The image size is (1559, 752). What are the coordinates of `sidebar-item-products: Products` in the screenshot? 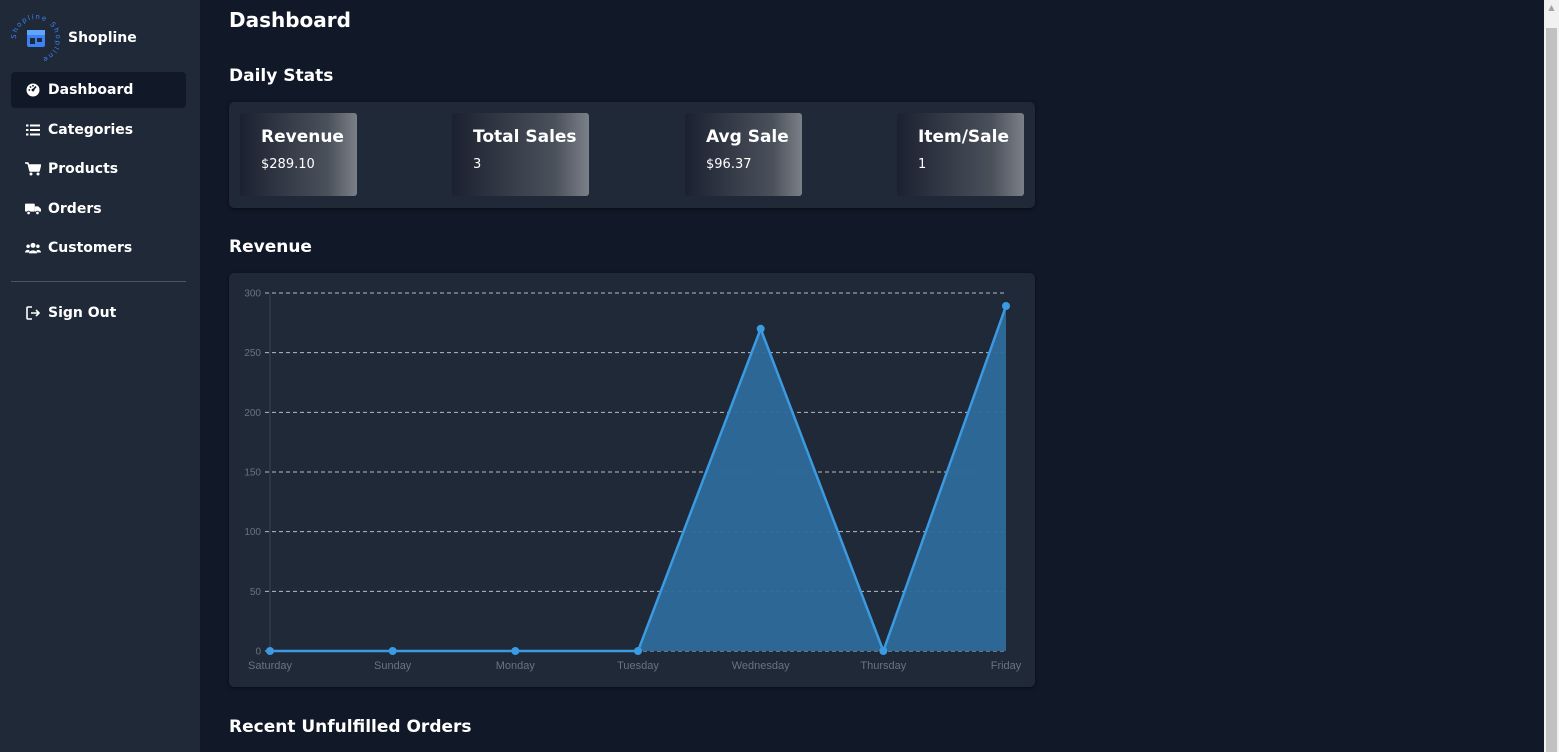 It's located at (98, 169).